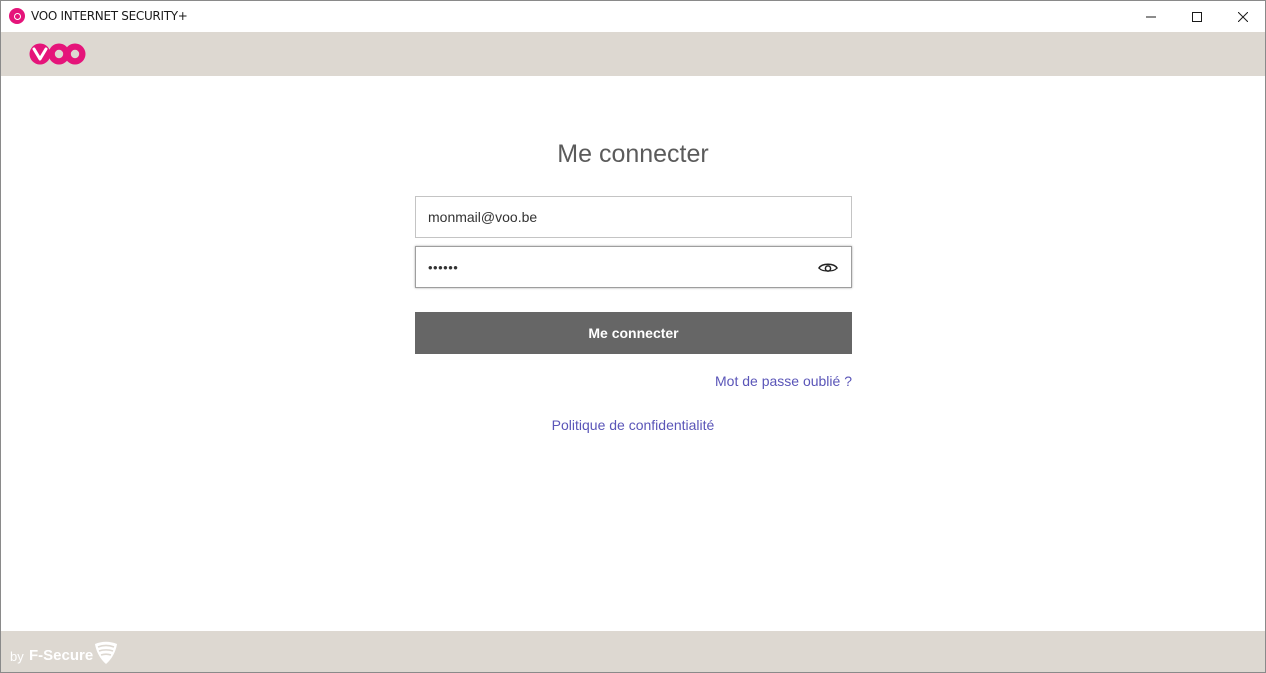 This screenshot has width=1266, height=673. What do you see at coordinates (633, 651) in the screenshot?
I see `app-footer: by F-Secure` at bounding box center [633, 651].